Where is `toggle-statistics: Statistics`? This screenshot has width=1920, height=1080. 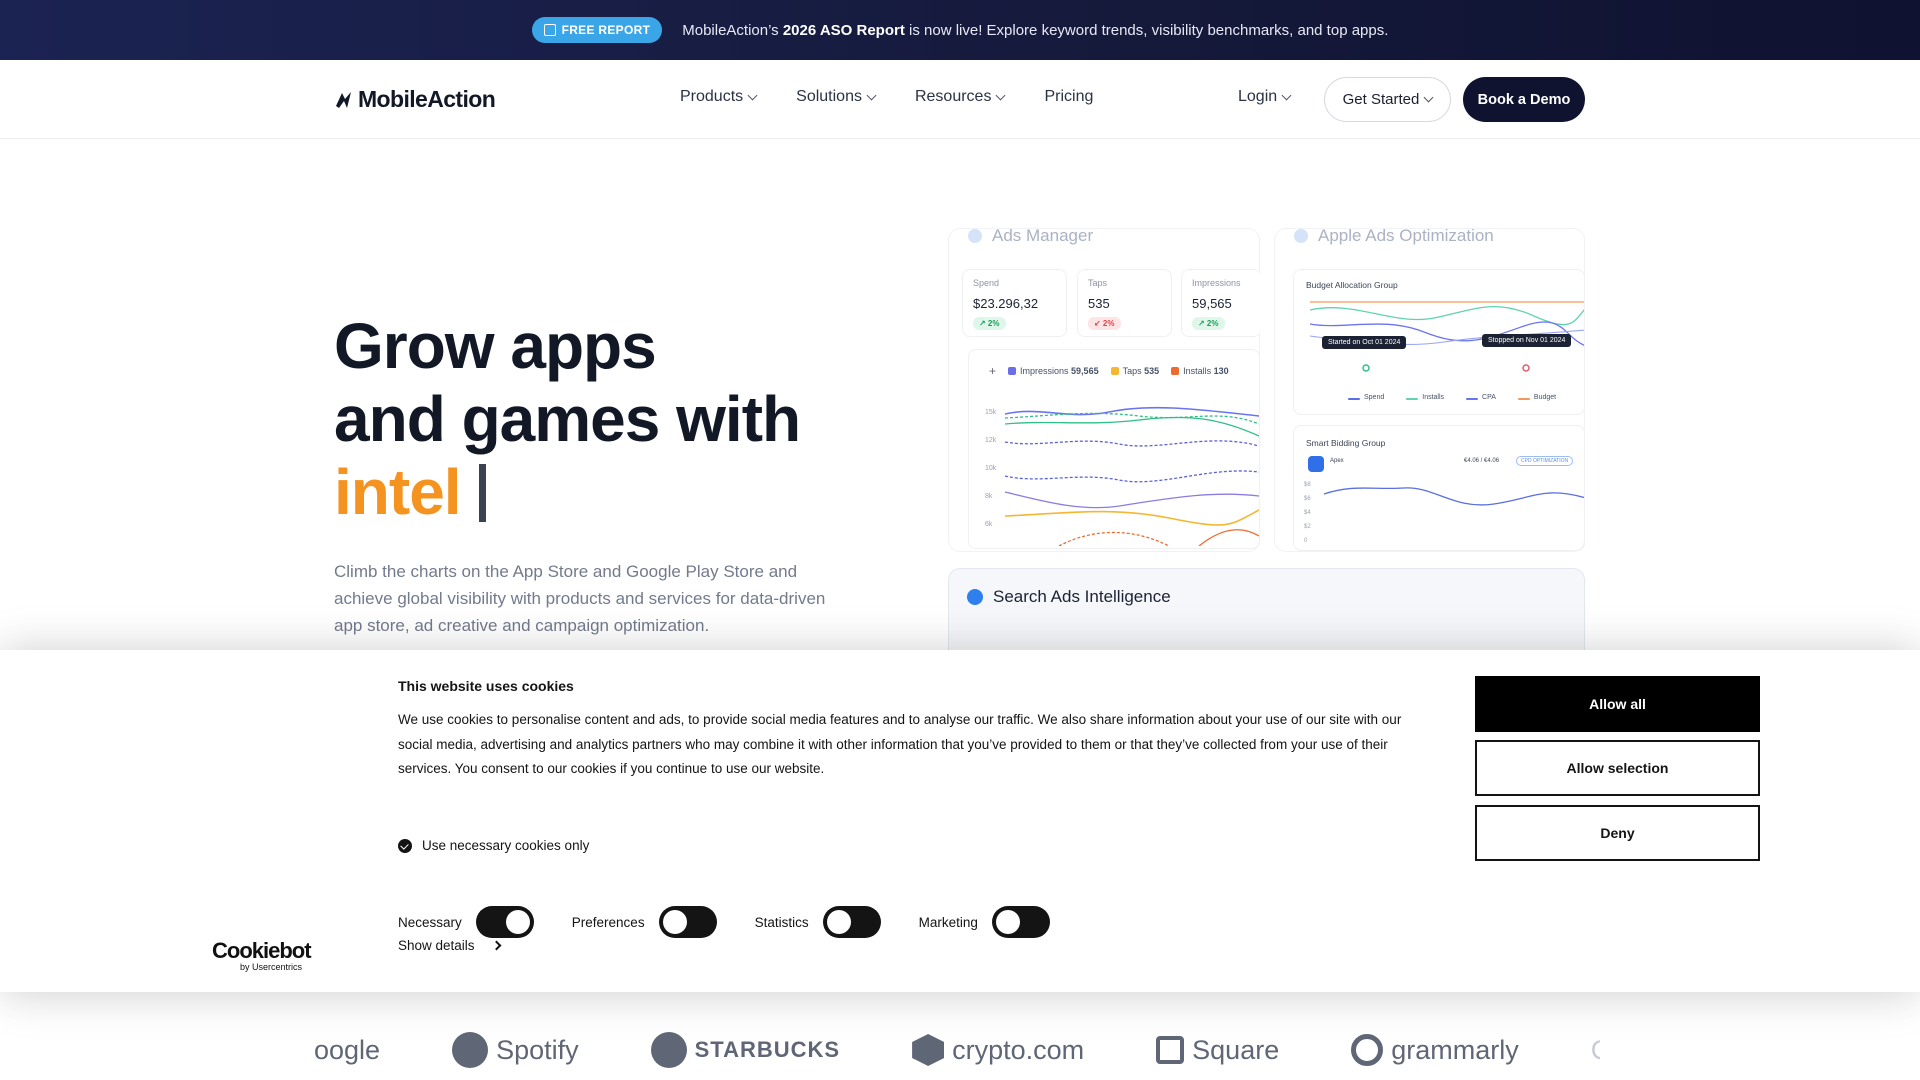 toggle-statistics: Statistics is located at coordinates (818, 922).